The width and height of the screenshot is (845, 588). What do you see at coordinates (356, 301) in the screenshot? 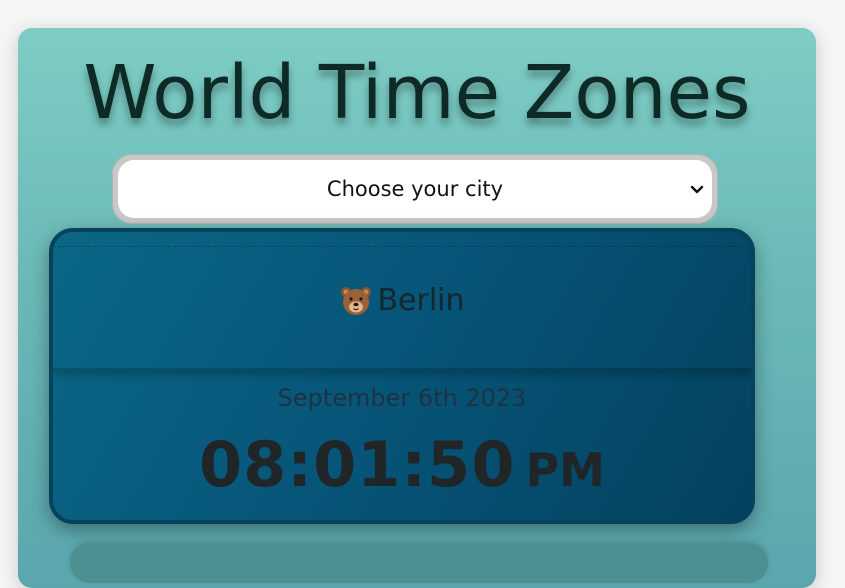
I see `bear-icon` at bounding box center [356, 301].